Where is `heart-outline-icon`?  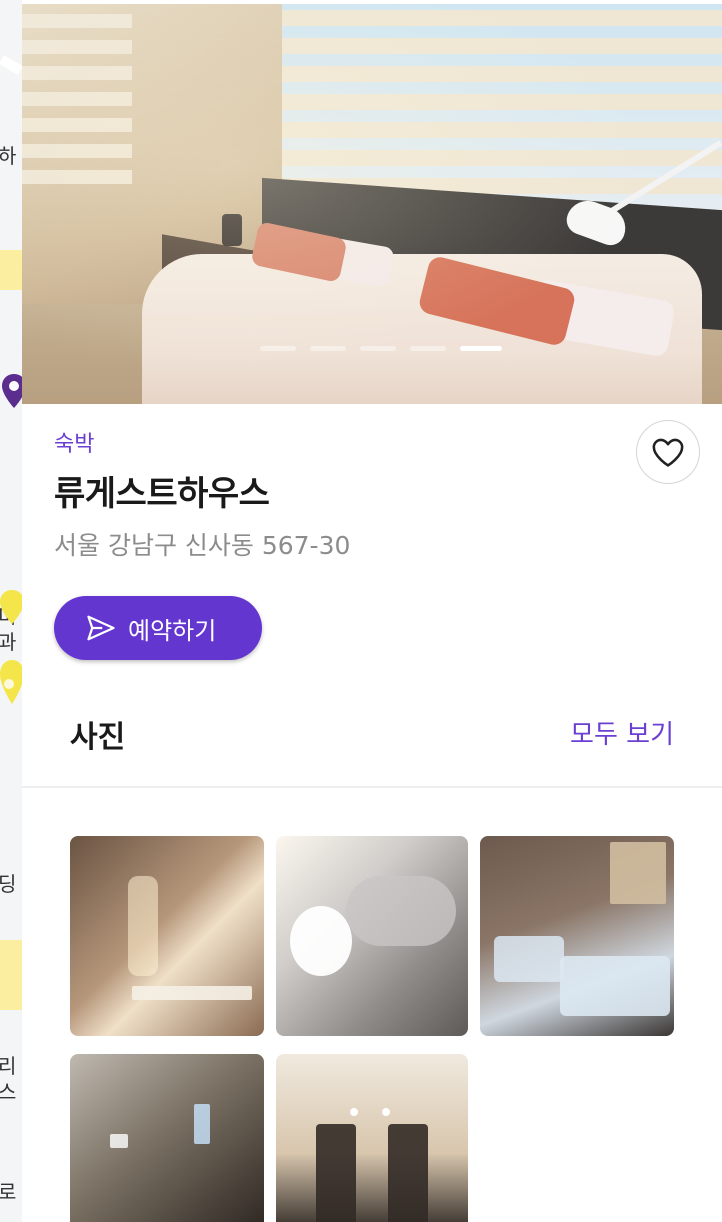
heart-outline-icon is located at coordinates (668, 452).